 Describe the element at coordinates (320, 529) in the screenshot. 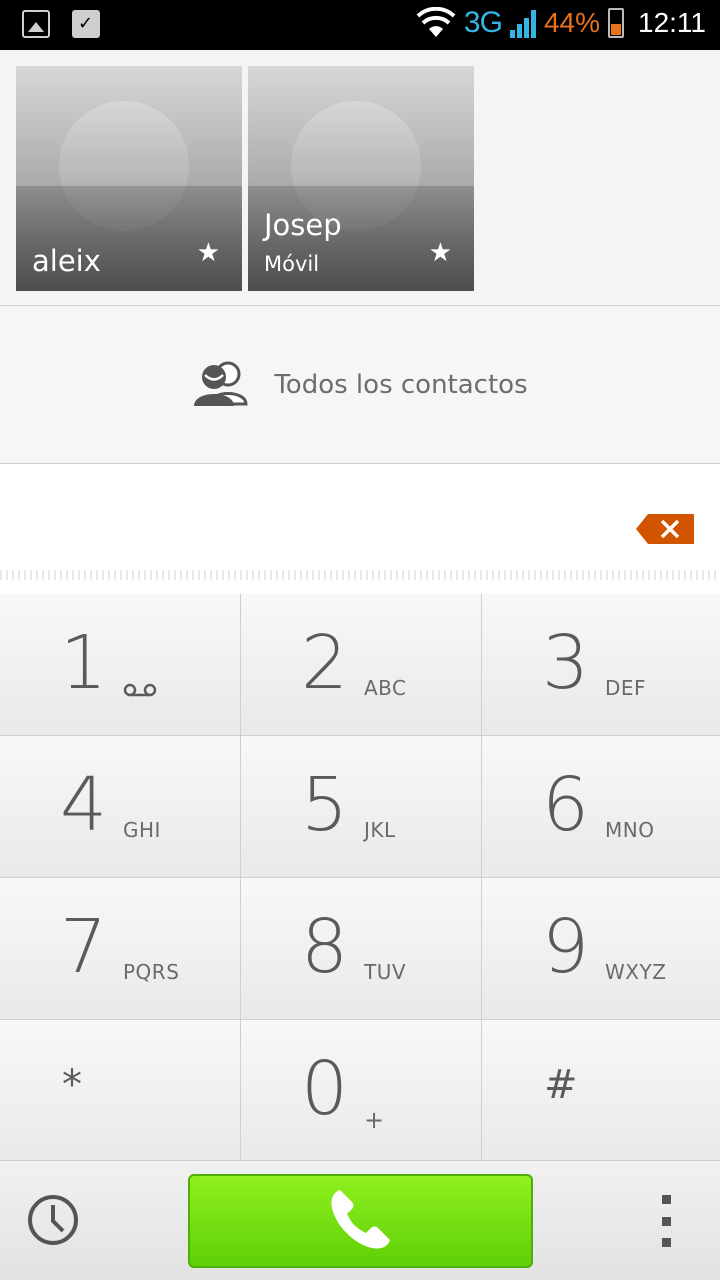

I see `digits-input` at that location.